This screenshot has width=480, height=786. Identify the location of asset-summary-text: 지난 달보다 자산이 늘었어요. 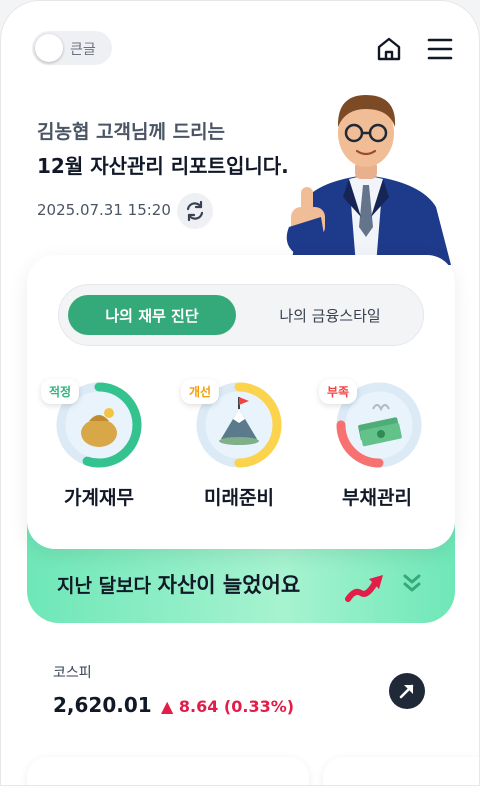
(178, 584).